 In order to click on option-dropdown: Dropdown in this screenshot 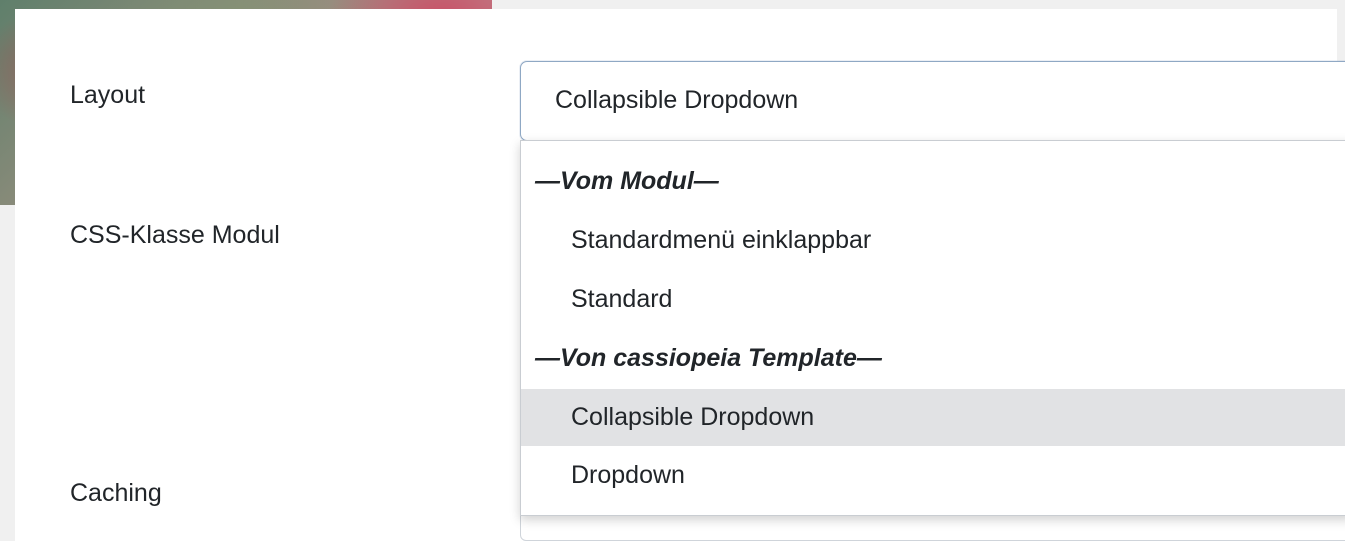, I will do `click(933, 475)`.